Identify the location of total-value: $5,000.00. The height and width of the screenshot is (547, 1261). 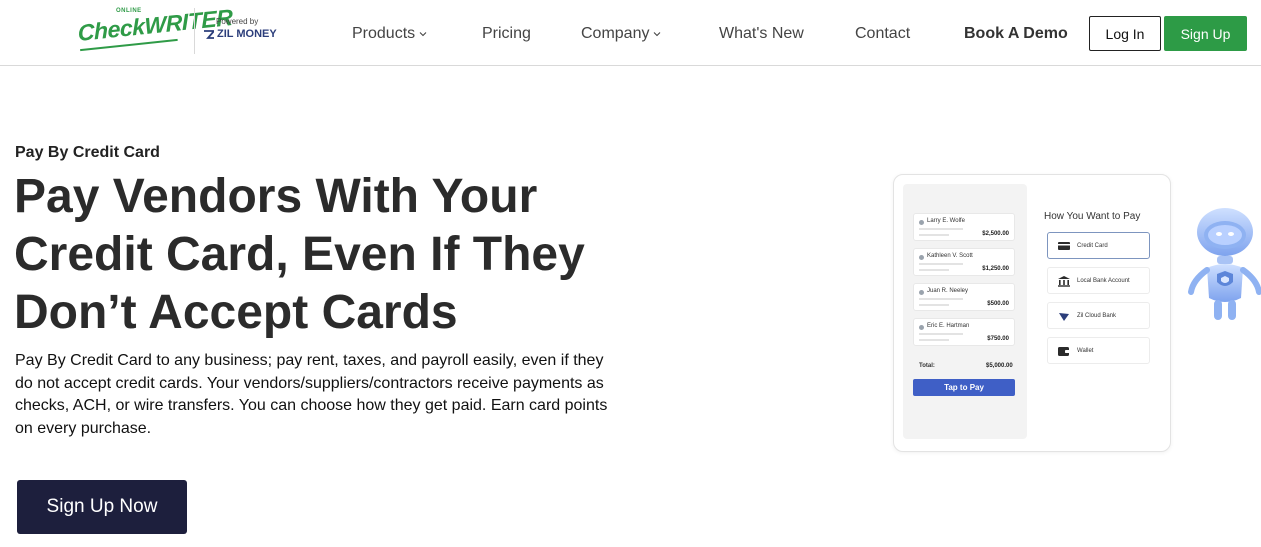
(999, 366).